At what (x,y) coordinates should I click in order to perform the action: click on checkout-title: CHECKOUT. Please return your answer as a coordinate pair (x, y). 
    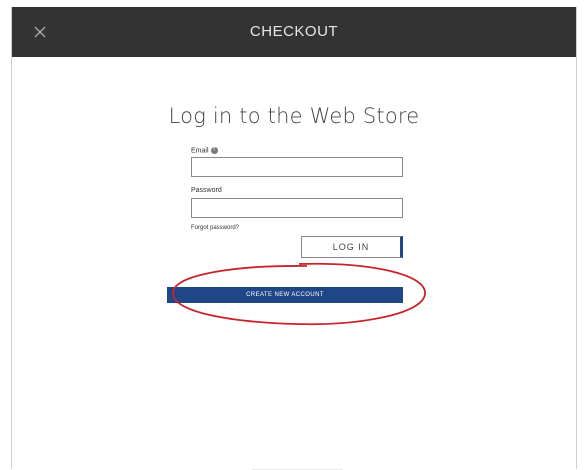
    Looking at the image, I should click on (294, 31).